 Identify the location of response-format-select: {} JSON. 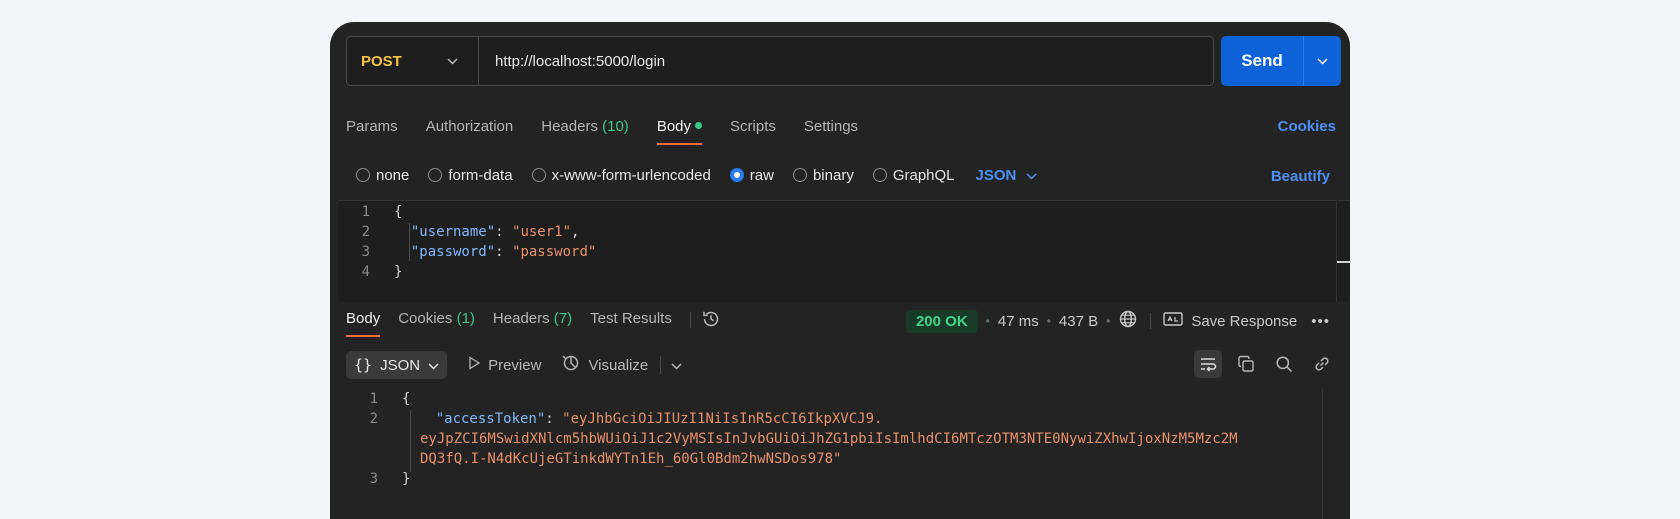
(397, 365).